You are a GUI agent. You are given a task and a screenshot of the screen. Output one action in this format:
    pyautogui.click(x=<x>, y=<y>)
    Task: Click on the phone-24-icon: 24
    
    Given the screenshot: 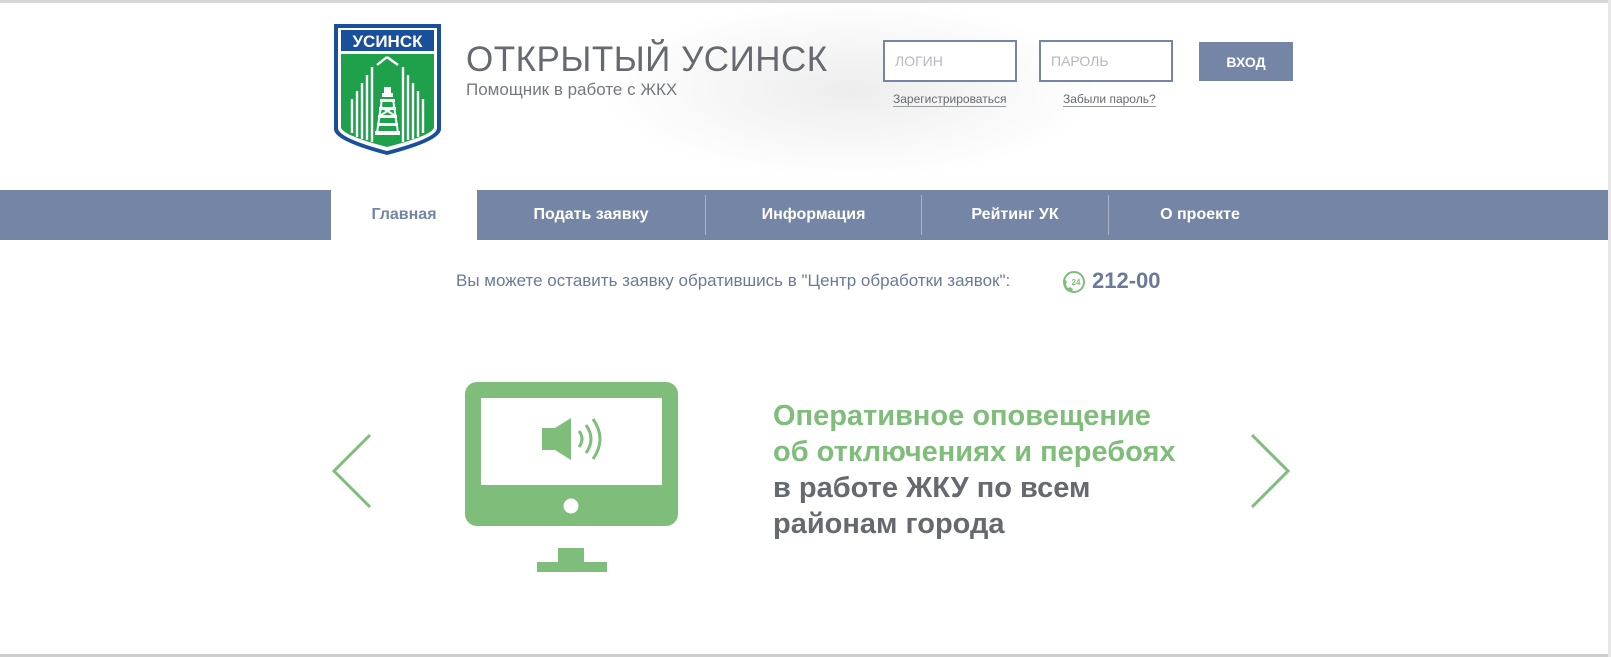 What is the action you would take?
    pyautogui.click(x=1074, y=282)
    